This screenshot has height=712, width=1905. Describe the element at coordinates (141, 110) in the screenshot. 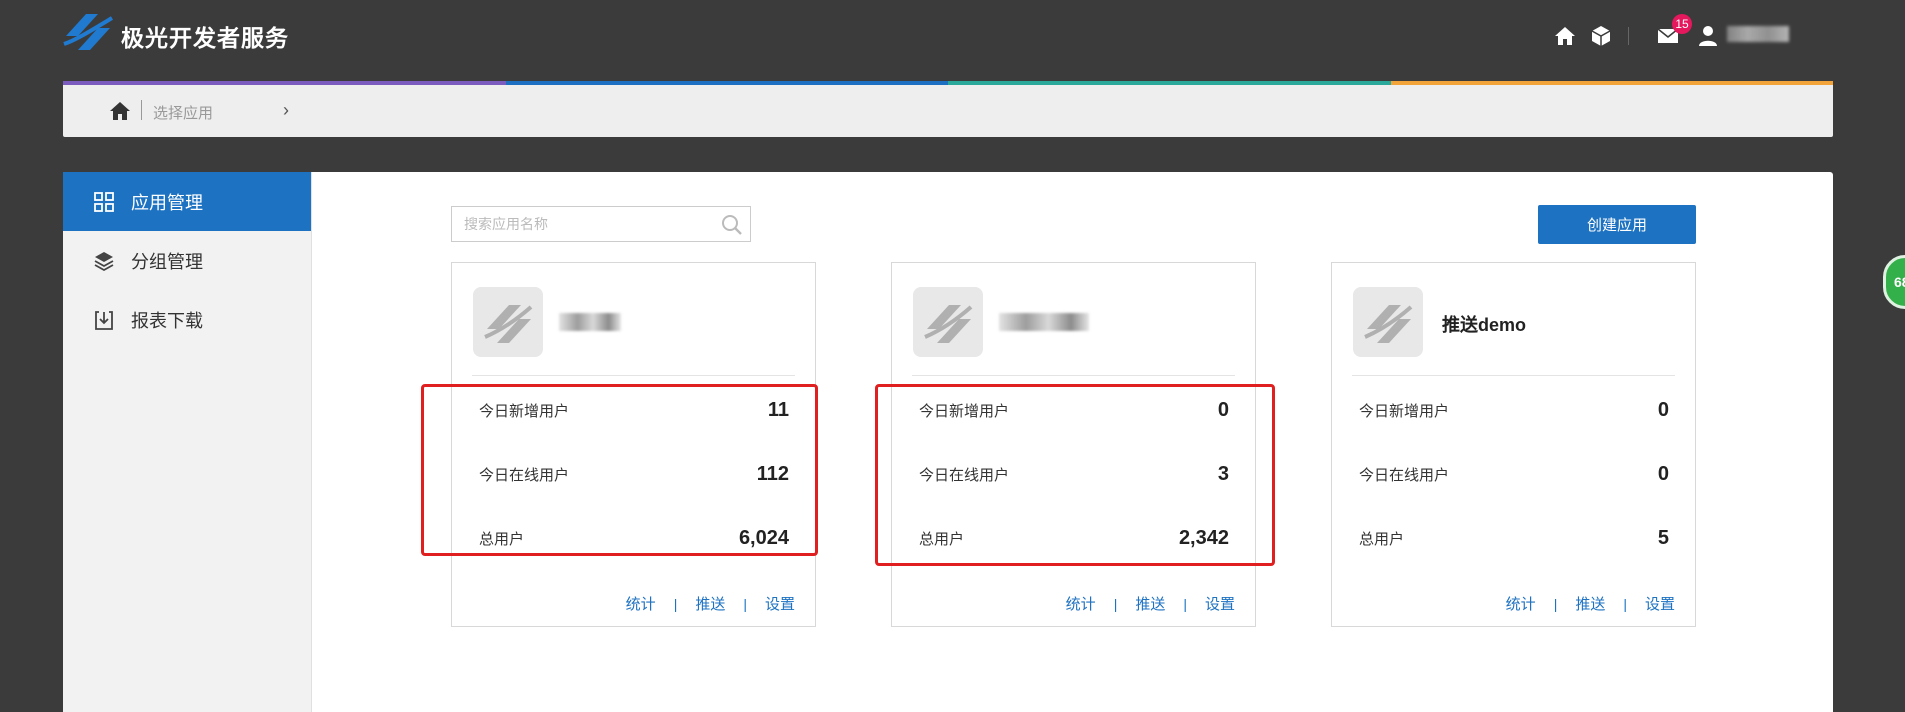

I see `breadcrumb-divider` at that location.